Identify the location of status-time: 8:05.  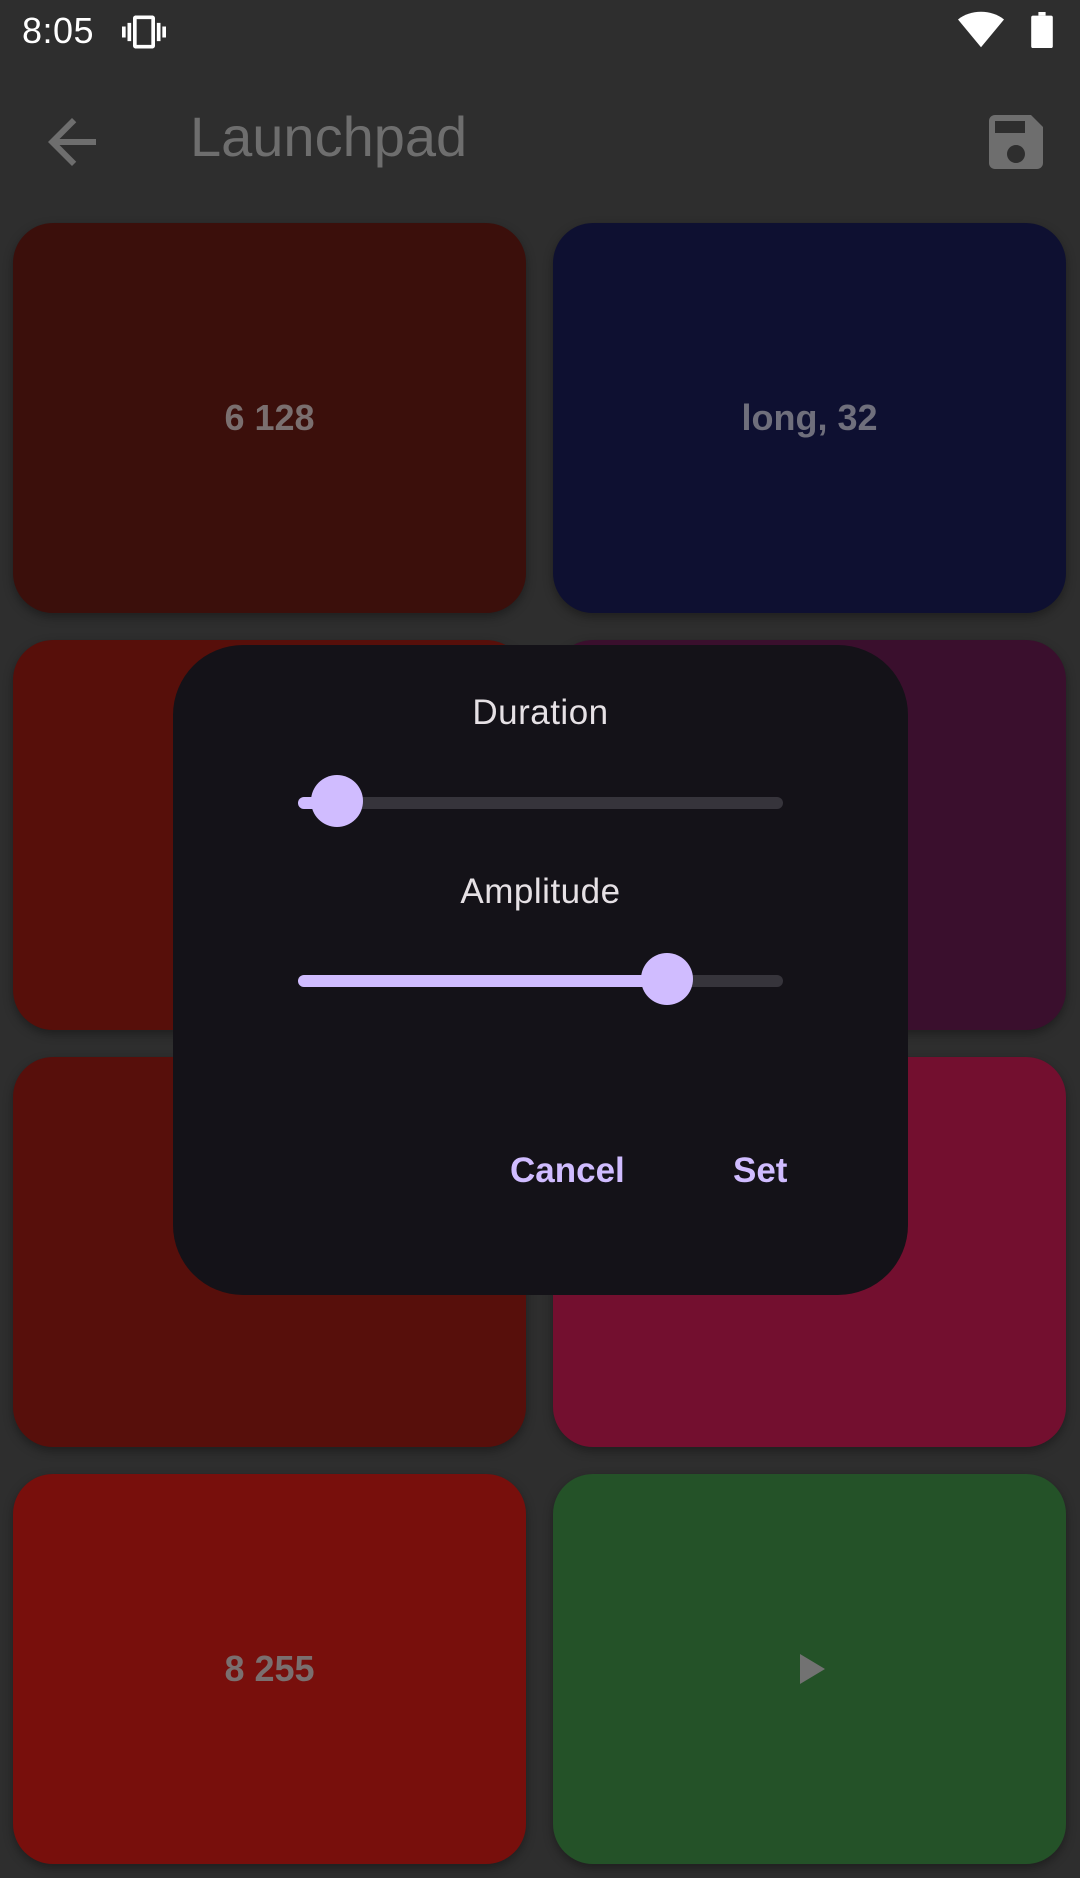
(58, 30).